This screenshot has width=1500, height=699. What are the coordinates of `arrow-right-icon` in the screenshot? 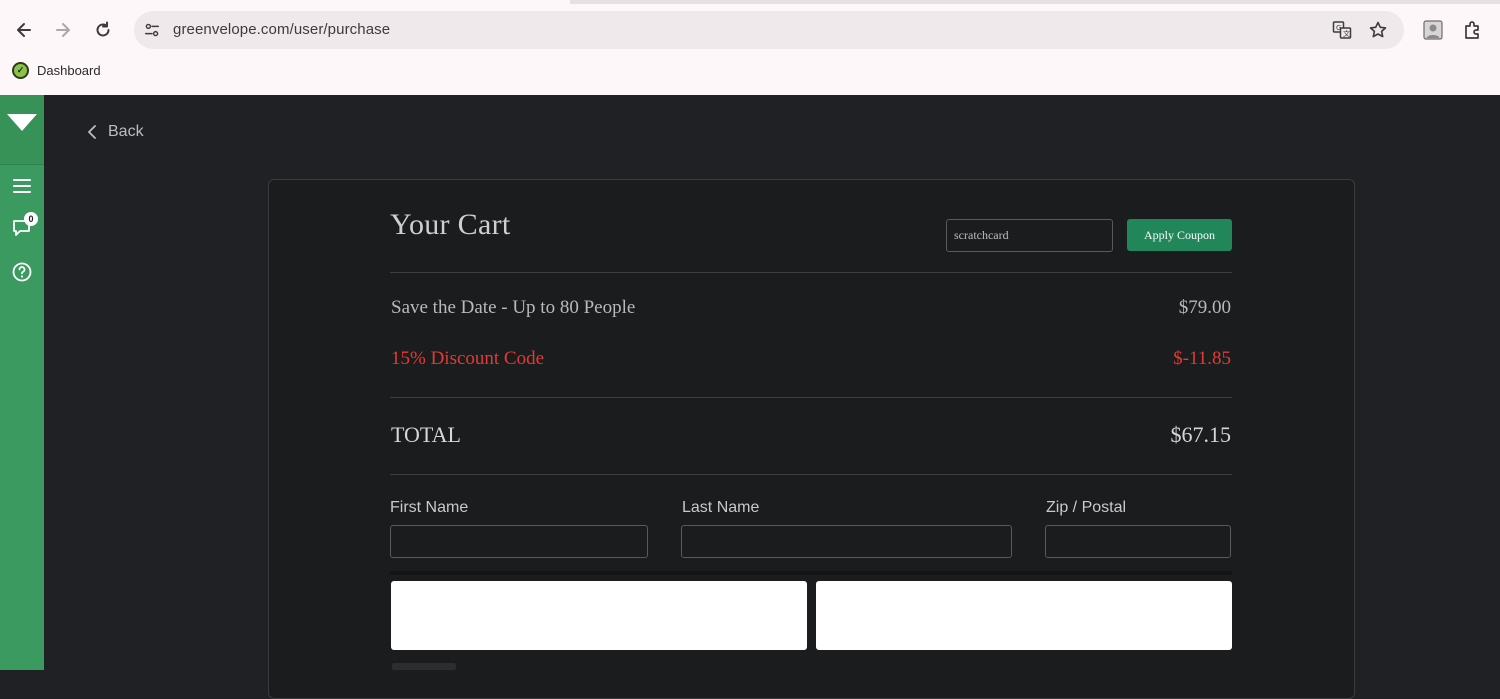 It's located at (63, 30).